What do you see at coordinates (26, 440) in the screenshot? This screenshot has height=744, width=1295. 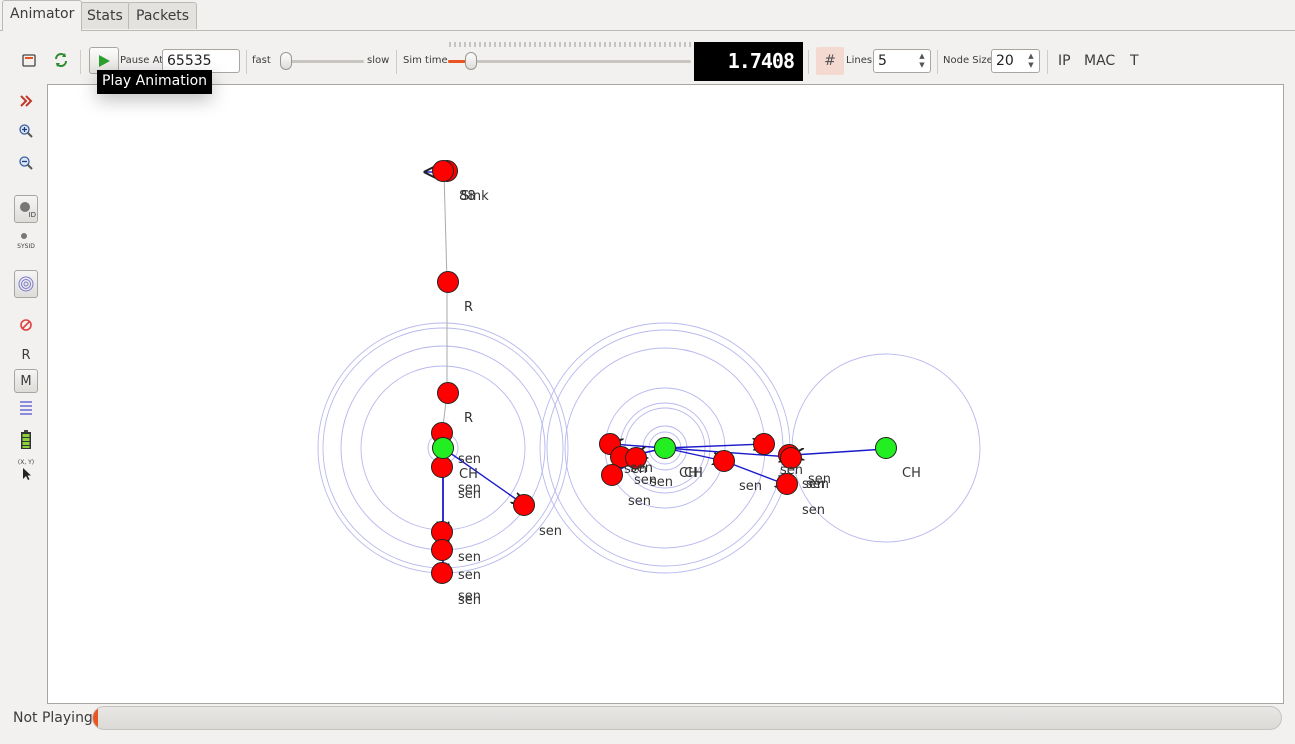 I see `battery-icon` at bounding box center [26, 440].